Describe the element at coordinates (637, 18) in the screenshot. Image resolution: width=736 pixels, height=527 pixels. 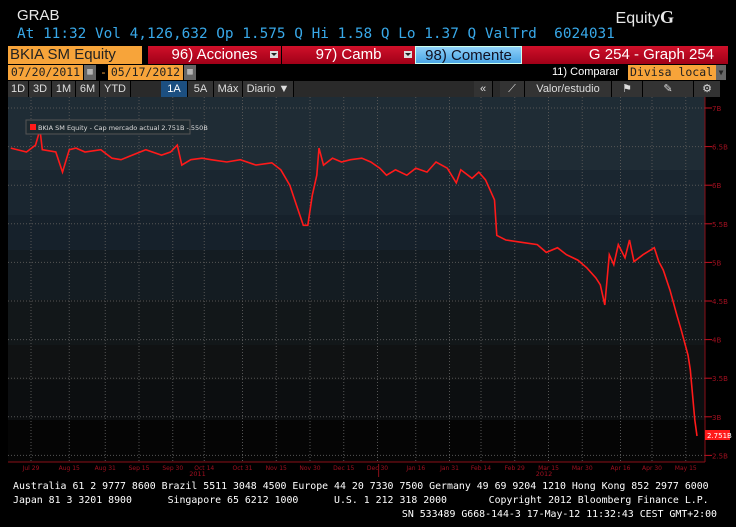
I see `market-label: Equity` at that location.